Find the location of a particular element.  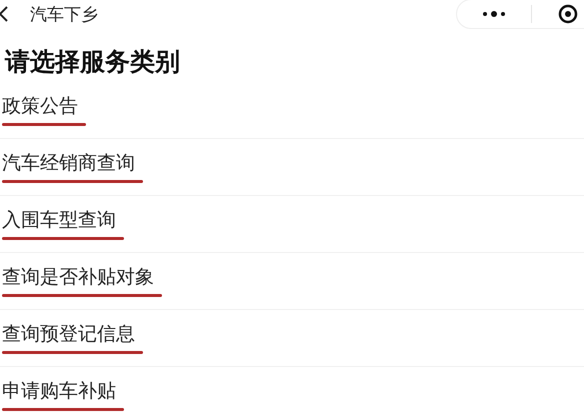

service-item: 入围车型查询 is located at coordinates (292, 224).